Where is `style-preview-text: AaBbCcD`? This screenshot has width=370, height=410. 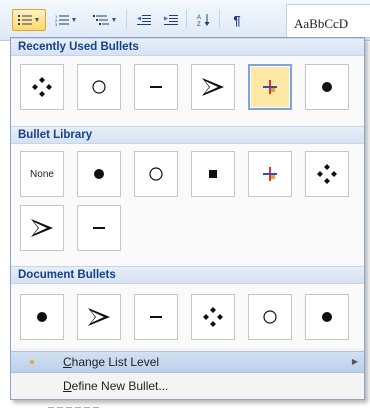 style-preview-text: AaBbCcD is located at coordinates (321, 23).